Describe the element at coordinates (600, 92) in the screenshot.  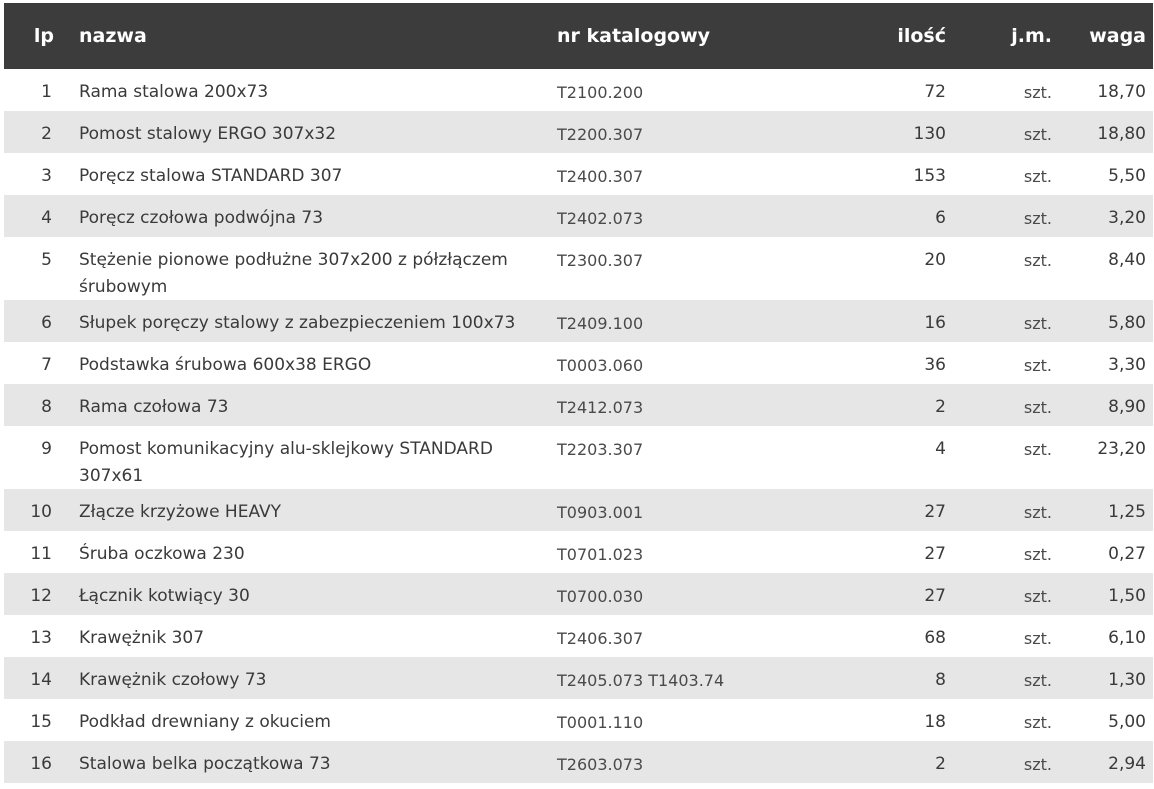
I see `cell-catalog: T2100.200` at that location.